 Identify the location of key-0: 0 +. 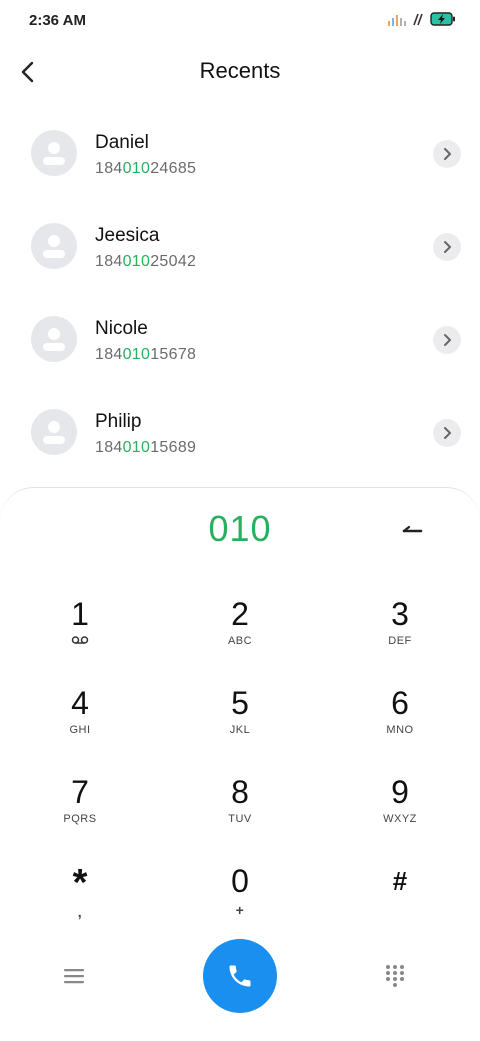
(240, 888).